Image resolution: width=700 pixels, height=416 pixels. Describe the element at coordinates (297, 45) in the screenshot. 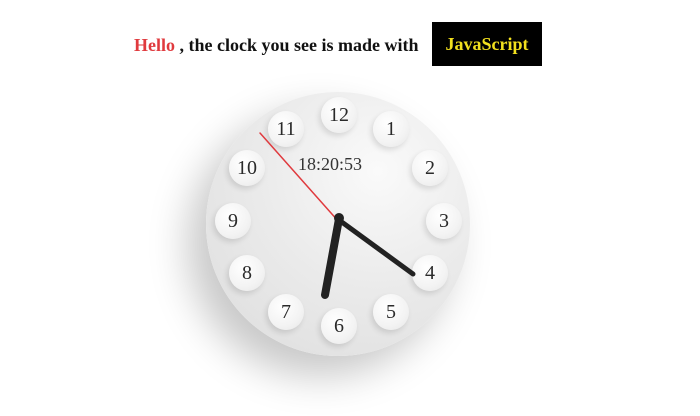

I see `headline-text: , the clock you see is made with` at that location.